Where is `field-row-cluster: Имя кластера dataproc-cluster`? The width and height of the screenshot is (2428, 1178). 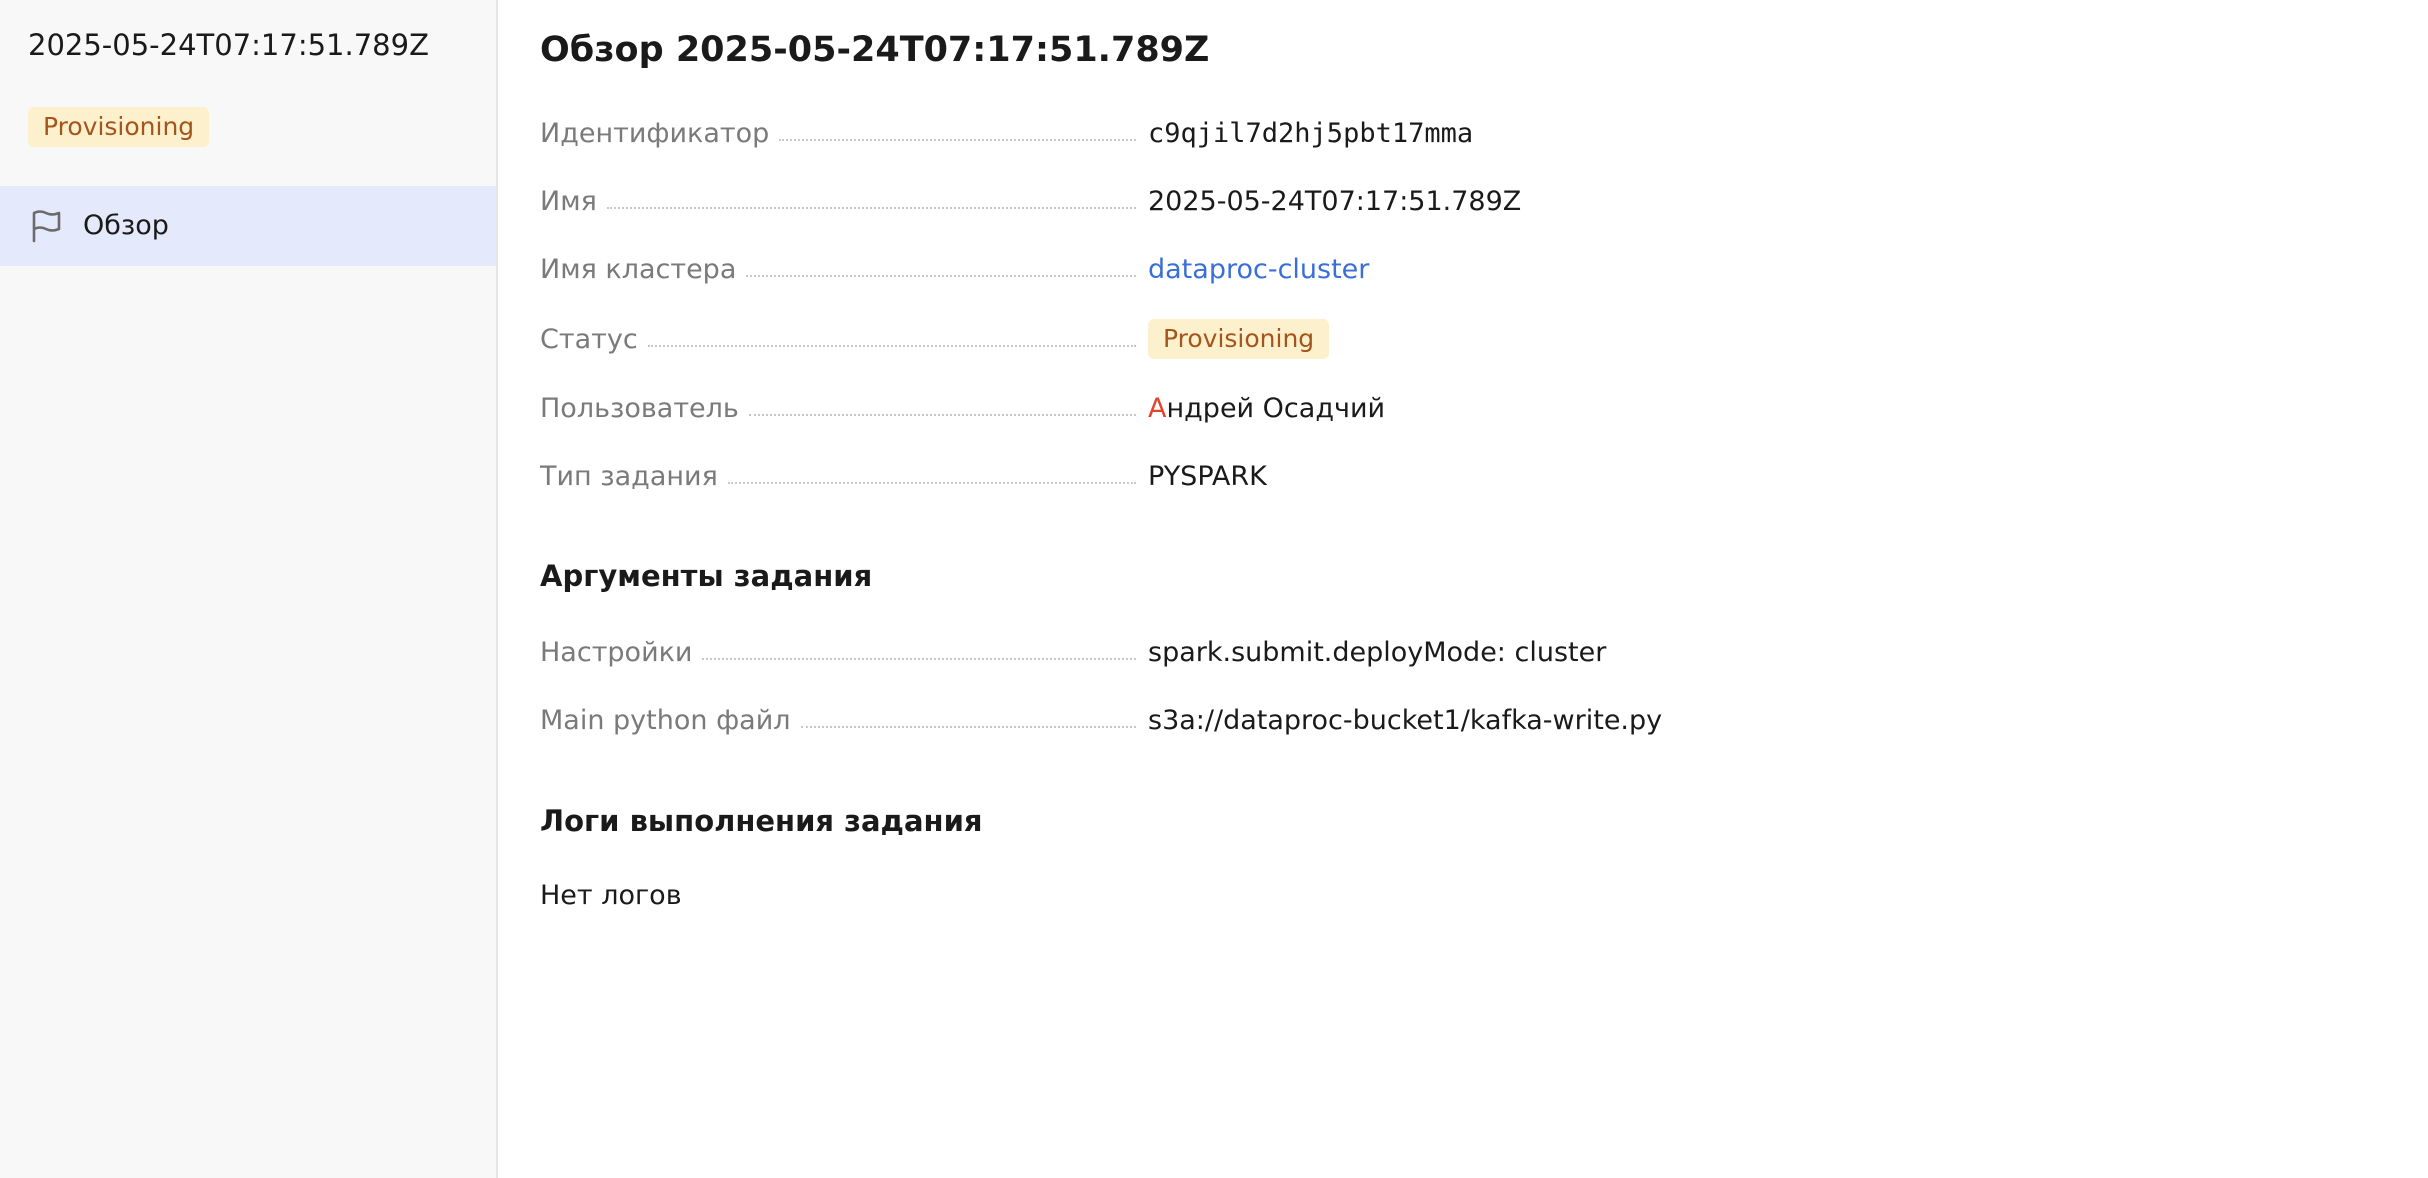
field-row-cluster: Имя кластера dataproc-cluster is located at coordinates (1440, 269).